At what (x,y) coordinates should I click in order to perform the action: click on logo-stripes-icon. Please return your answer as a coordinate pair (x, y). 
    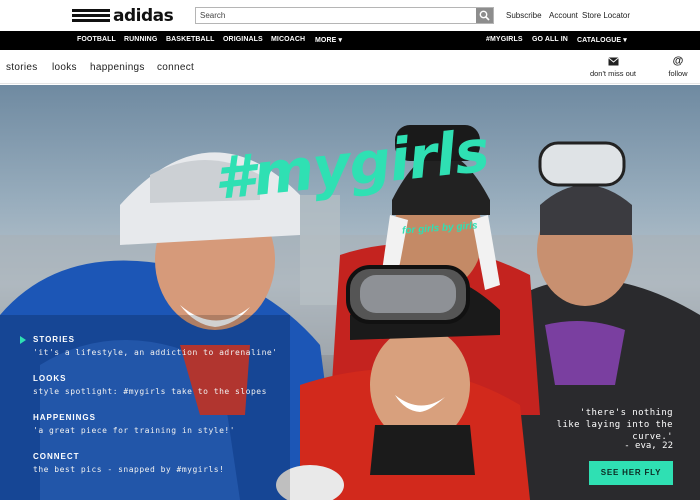
    Looking at the image, I should click on (91, 16).